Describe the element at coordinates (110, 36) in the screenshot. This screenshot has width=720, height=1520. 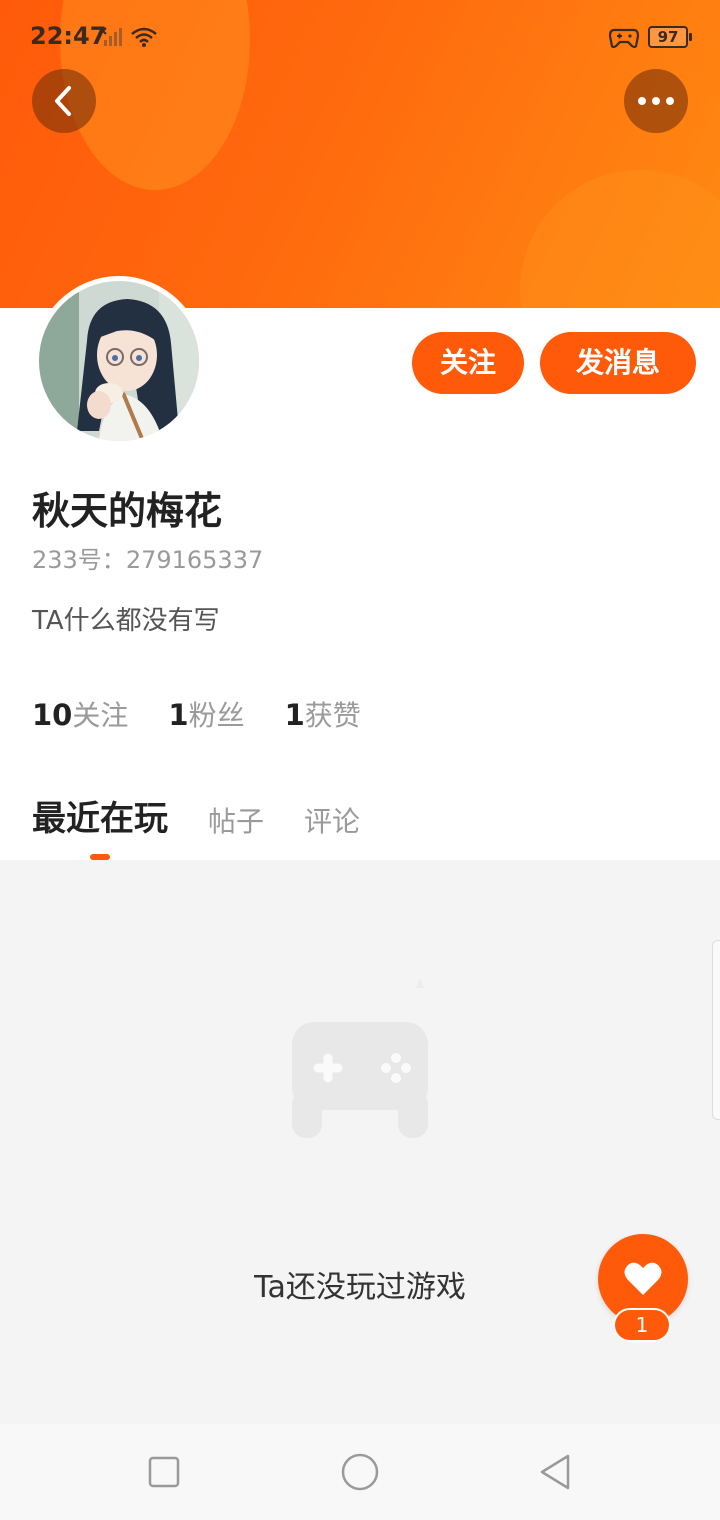
I see `signal-icon` at that location.